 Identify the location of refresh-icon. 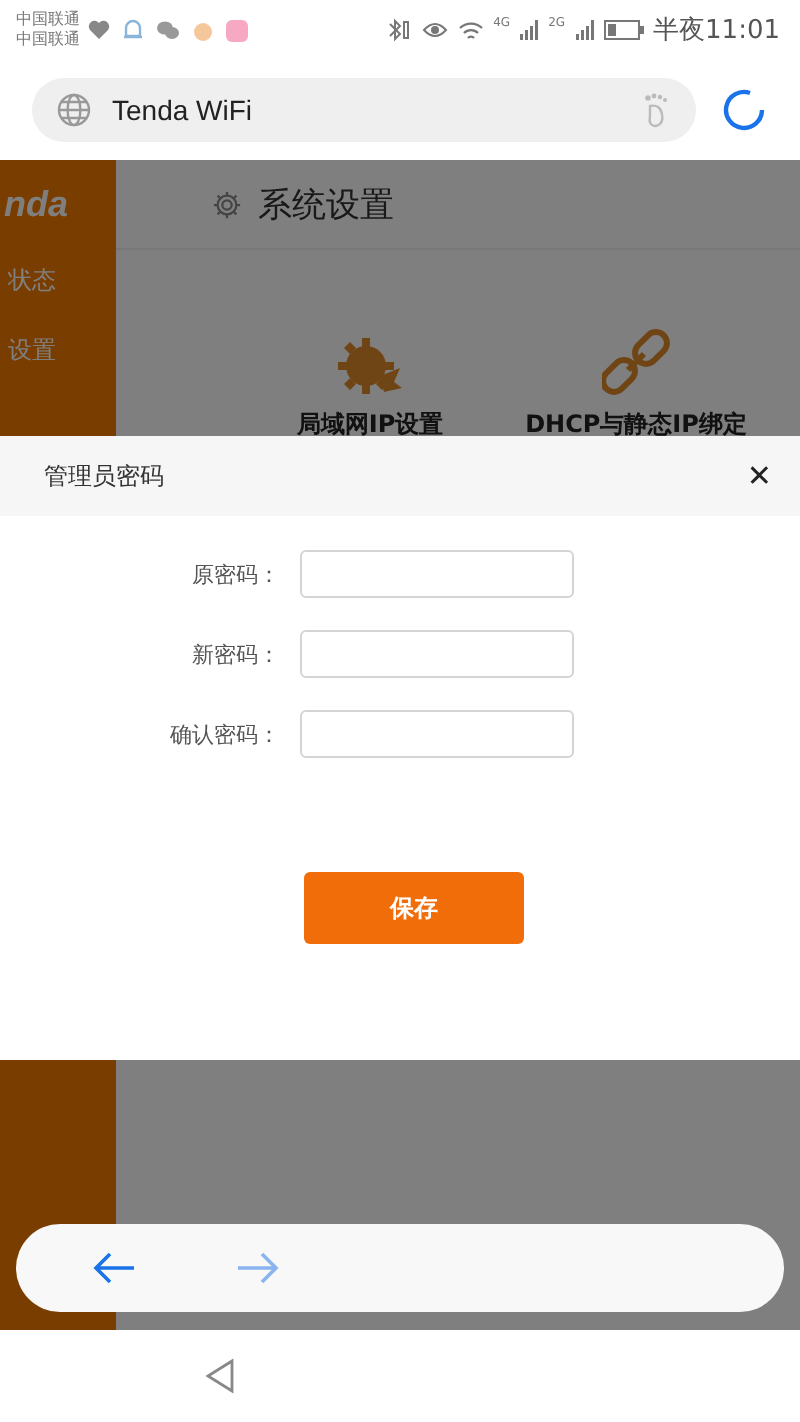
(744, 110).